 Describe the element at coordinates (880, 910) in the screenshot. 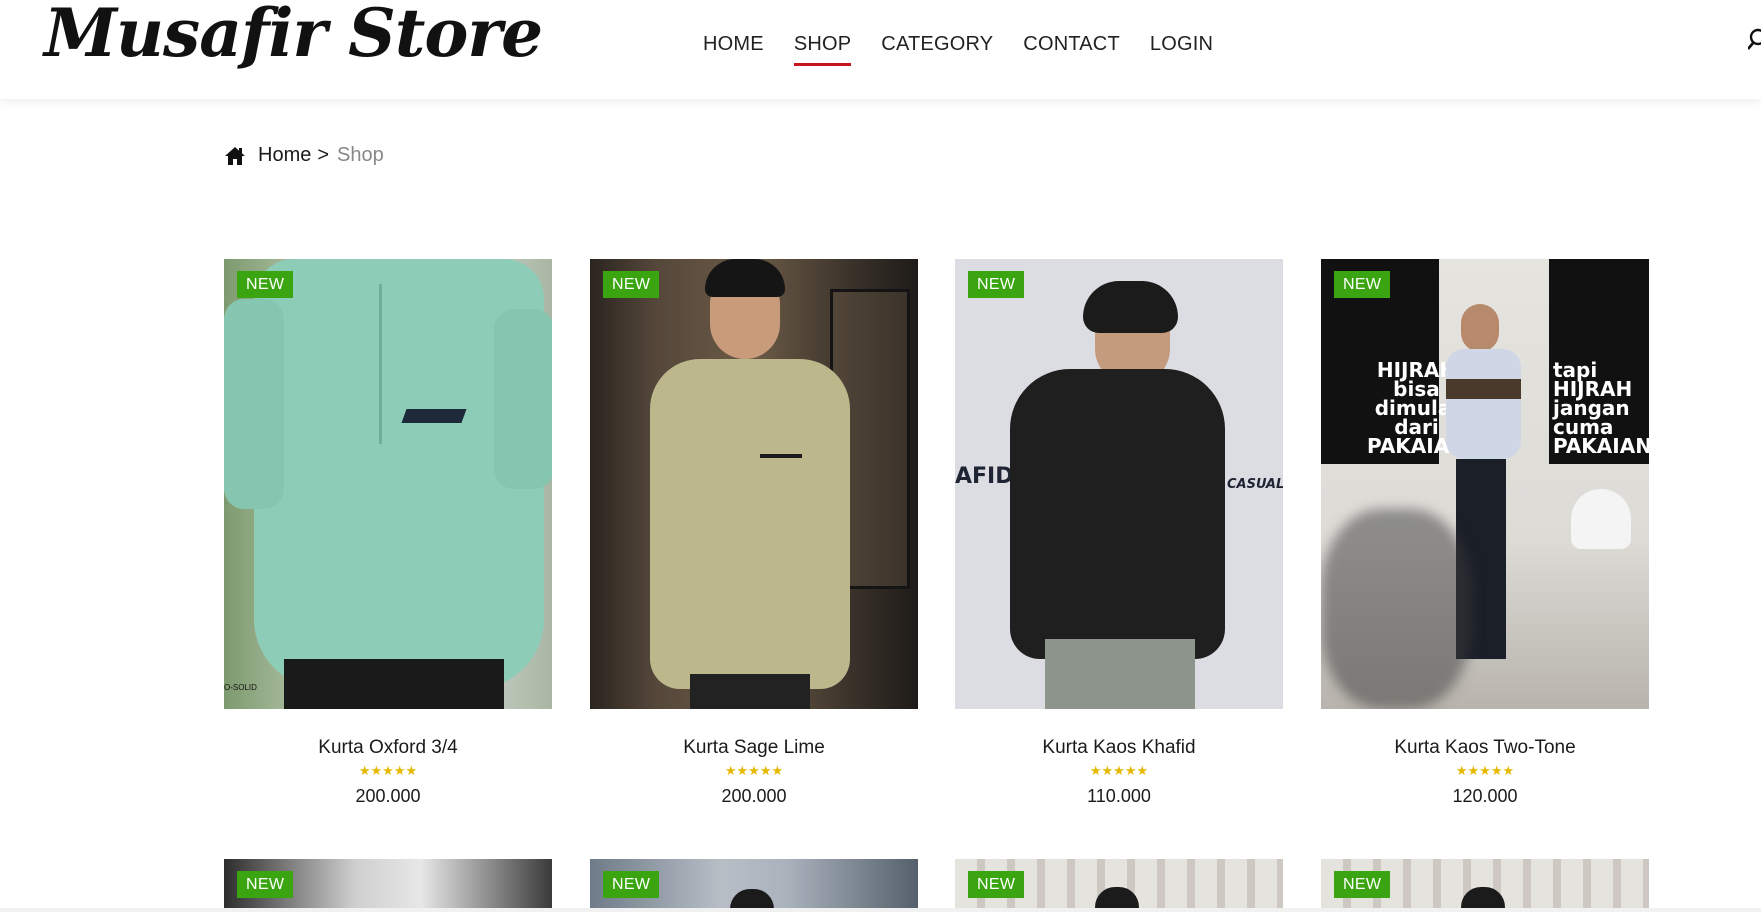

I see `page-scrollbar` at that location.